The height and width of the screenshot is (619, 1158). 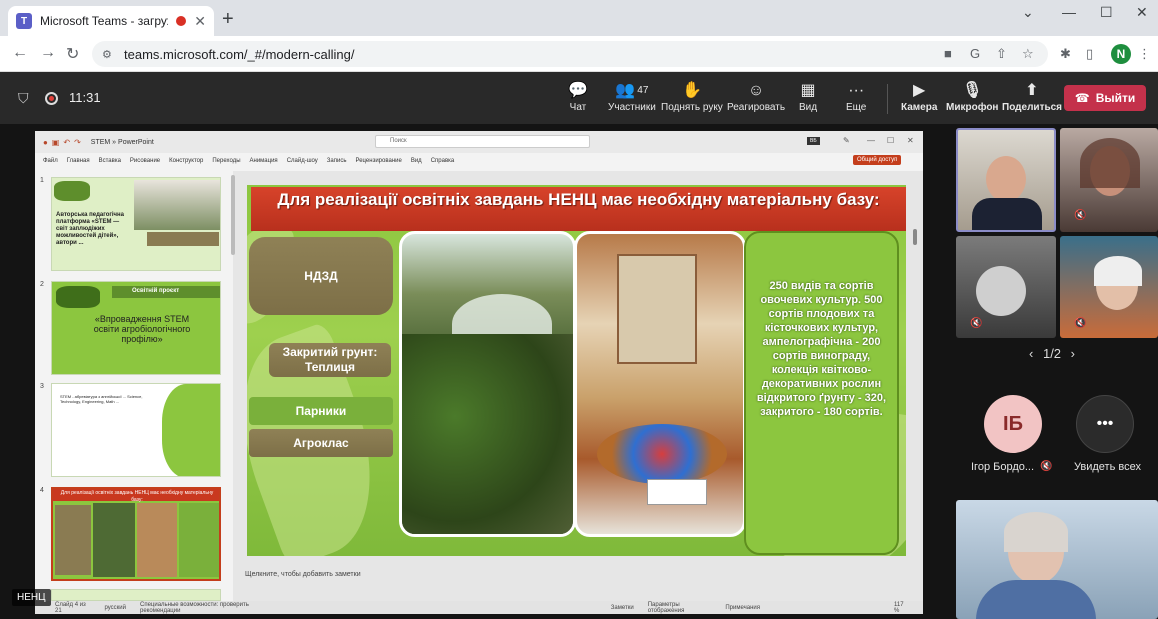 I want to click on close-window-button: ✕, so click(x=1142, y=12).